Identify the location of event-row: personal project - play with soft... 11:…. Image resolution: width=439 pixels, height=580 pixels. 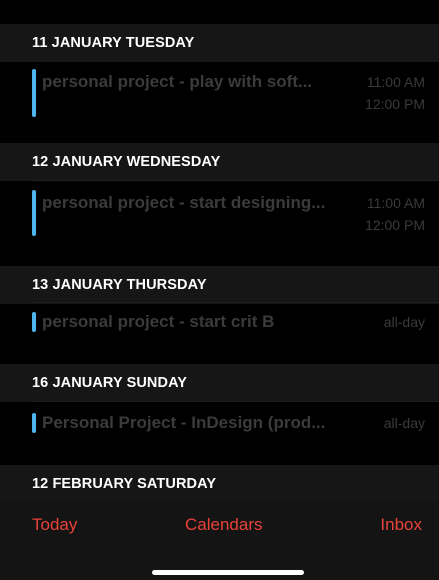
(219, 97).